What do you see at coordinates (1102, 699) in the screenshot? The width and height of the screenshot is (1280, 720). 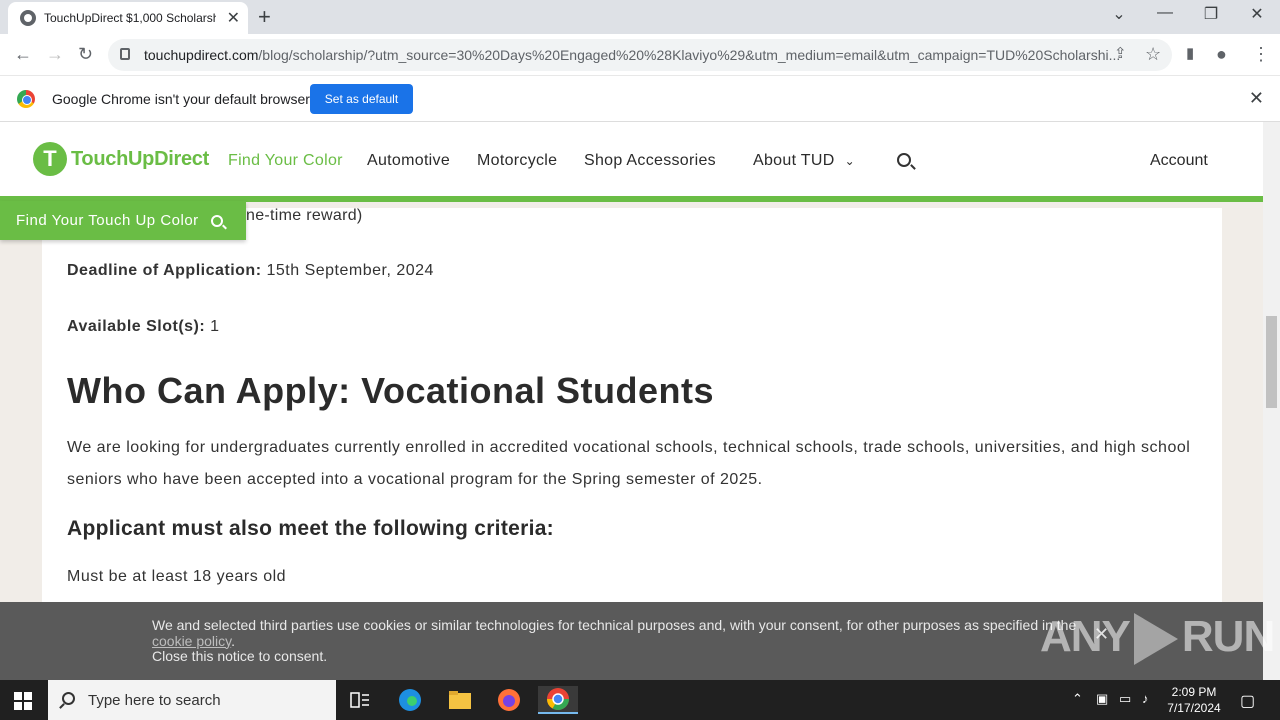 I see `tray-app-icon: ▣` at bounding box center [1102, 699].